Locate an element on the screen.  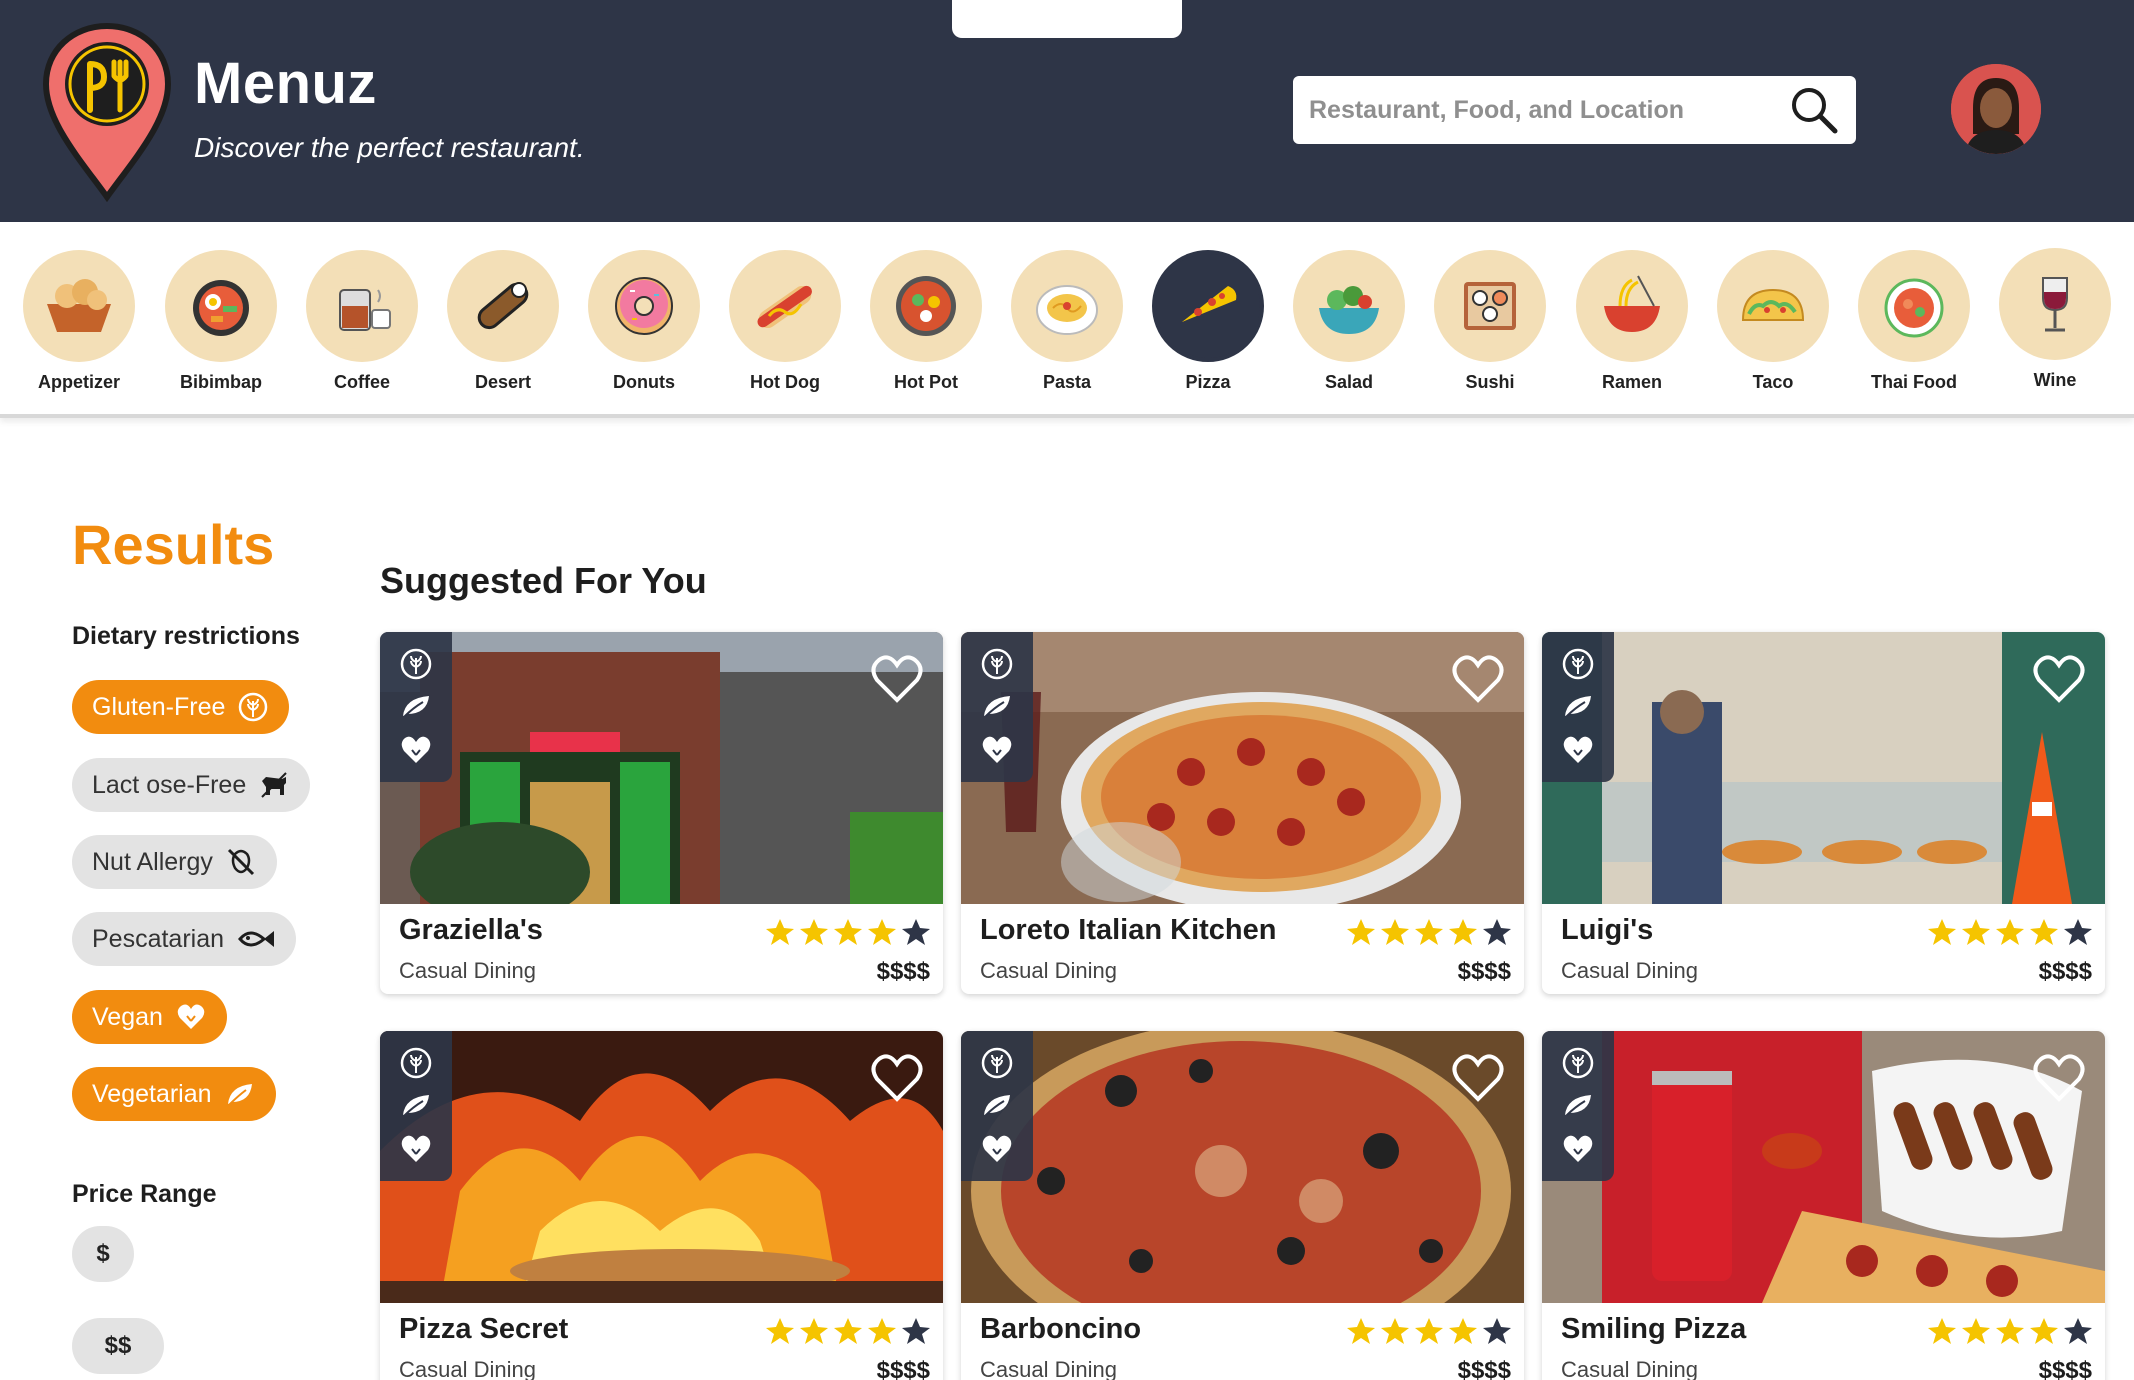
price-heading: Price Range is located at coordinates (144, 1194).